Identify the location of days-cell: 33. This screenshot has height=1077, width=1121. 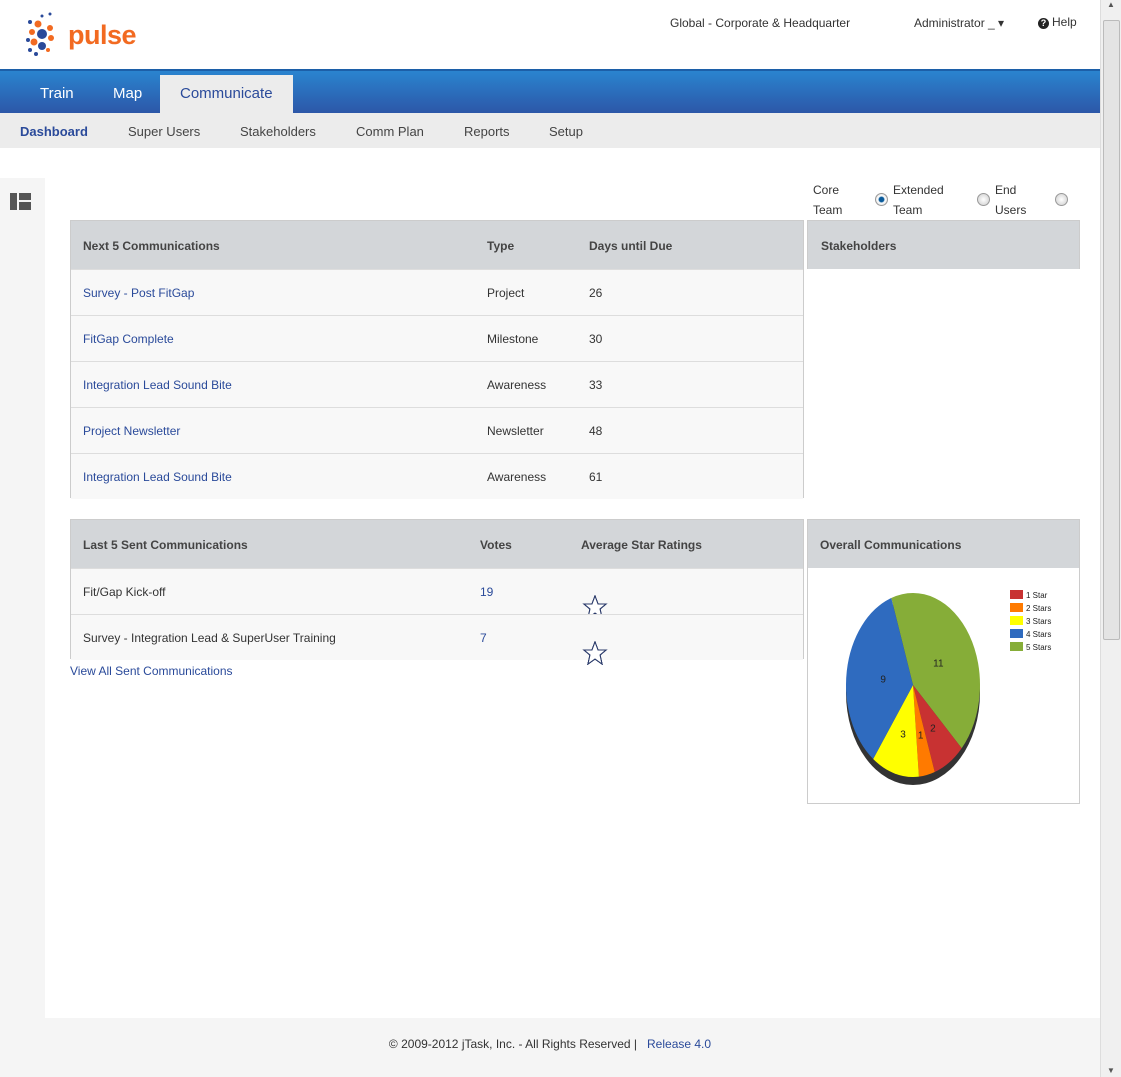
(596, 385).